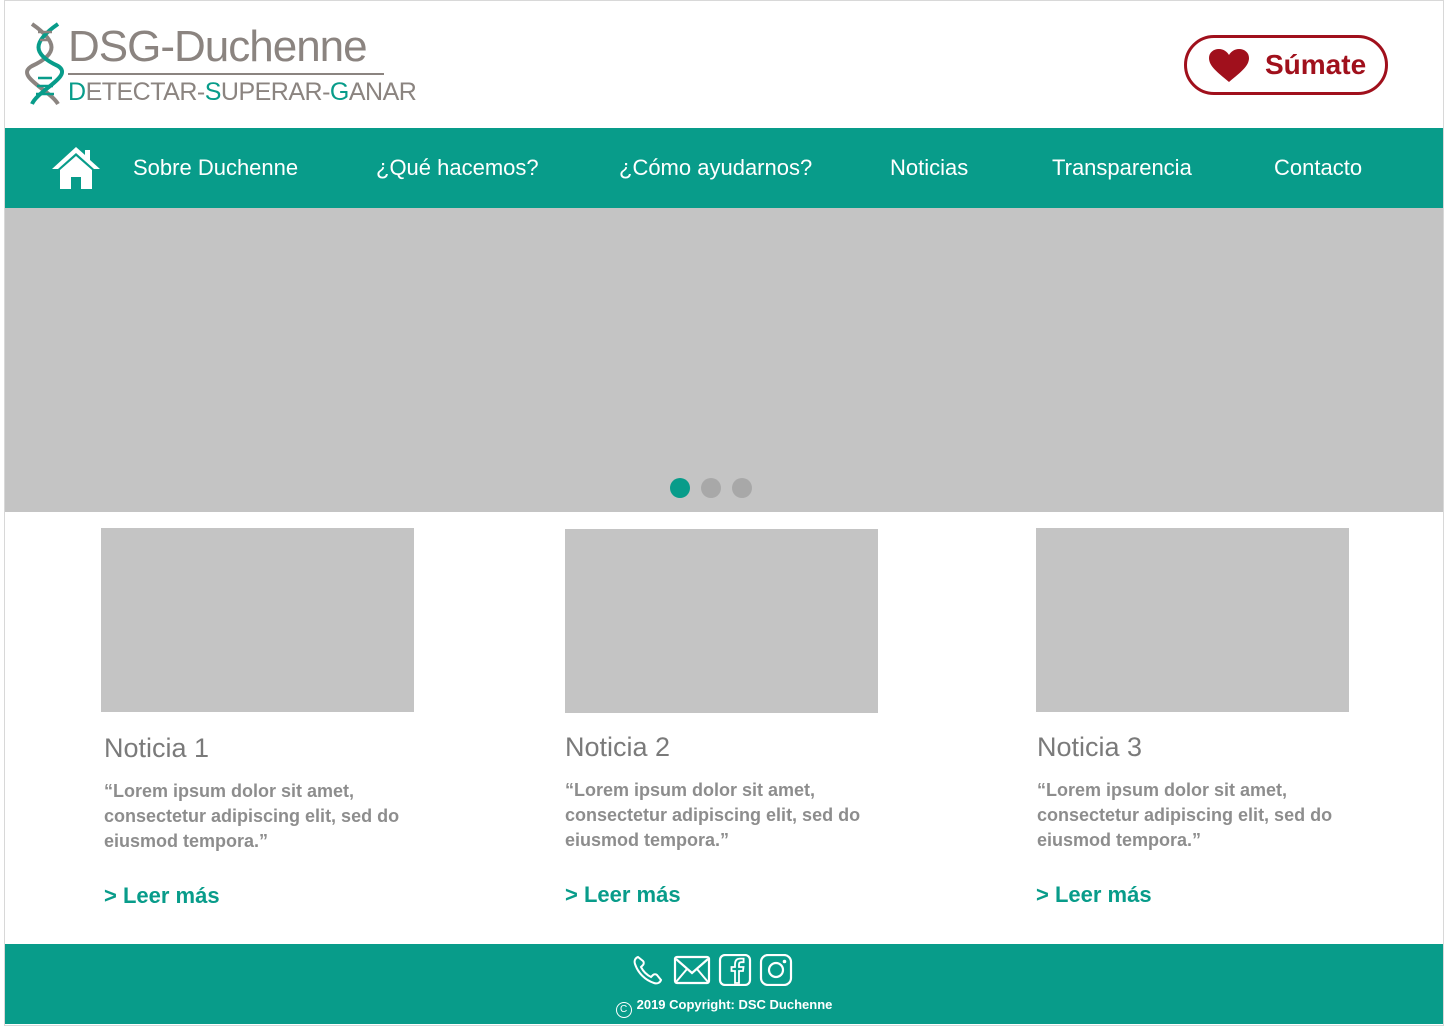 The height and width of the screenshot is (1032, 1448). Describe the element at coordinates (1318, 168) in the screenshot. I see `nav-item-contacto: Contacto` at that location.